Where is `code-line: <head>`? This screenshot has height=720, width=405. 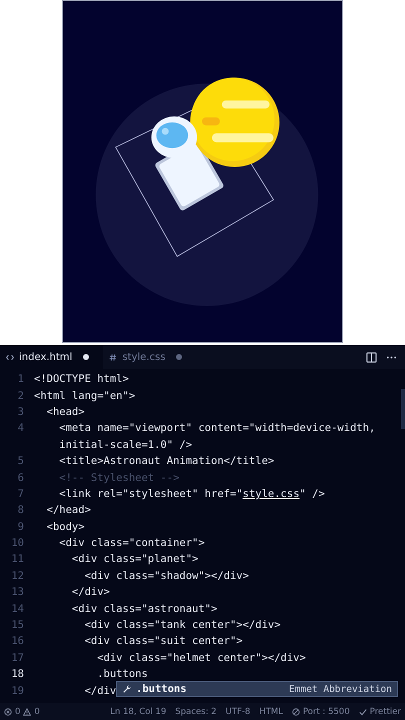 code-line: <head> is located at coordinates (65, 412).